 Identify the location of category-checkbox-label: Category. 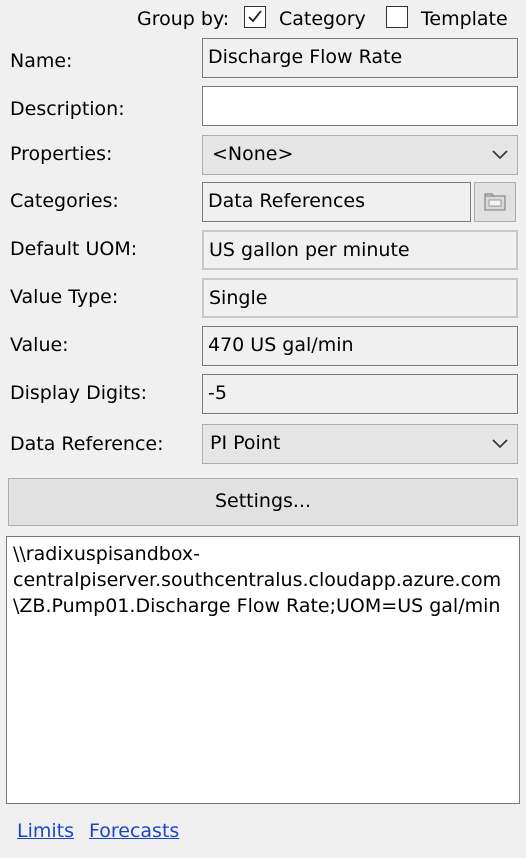
(322, 19).